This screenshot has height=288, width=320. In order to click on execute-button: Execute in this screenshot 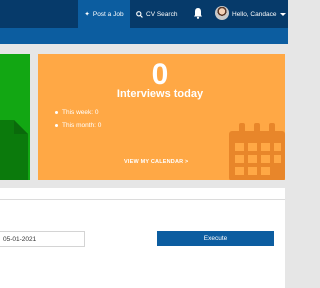, I will do `click(215, 238)`.